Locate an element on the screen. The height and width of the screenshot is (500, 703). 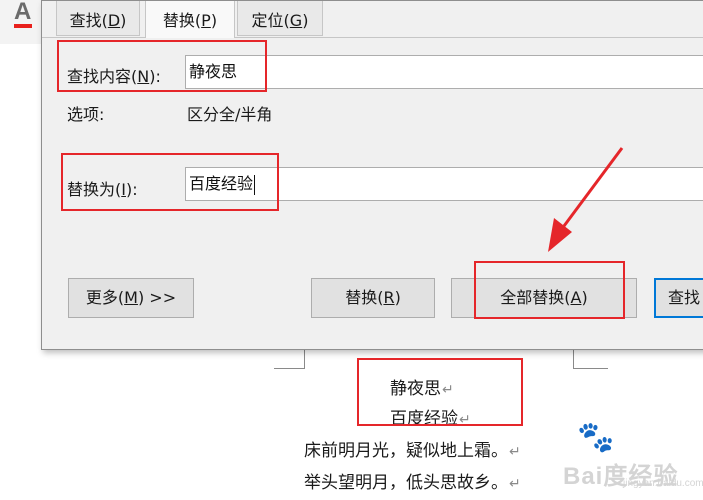
annotation-document-box is located at coordinates (440, 392).